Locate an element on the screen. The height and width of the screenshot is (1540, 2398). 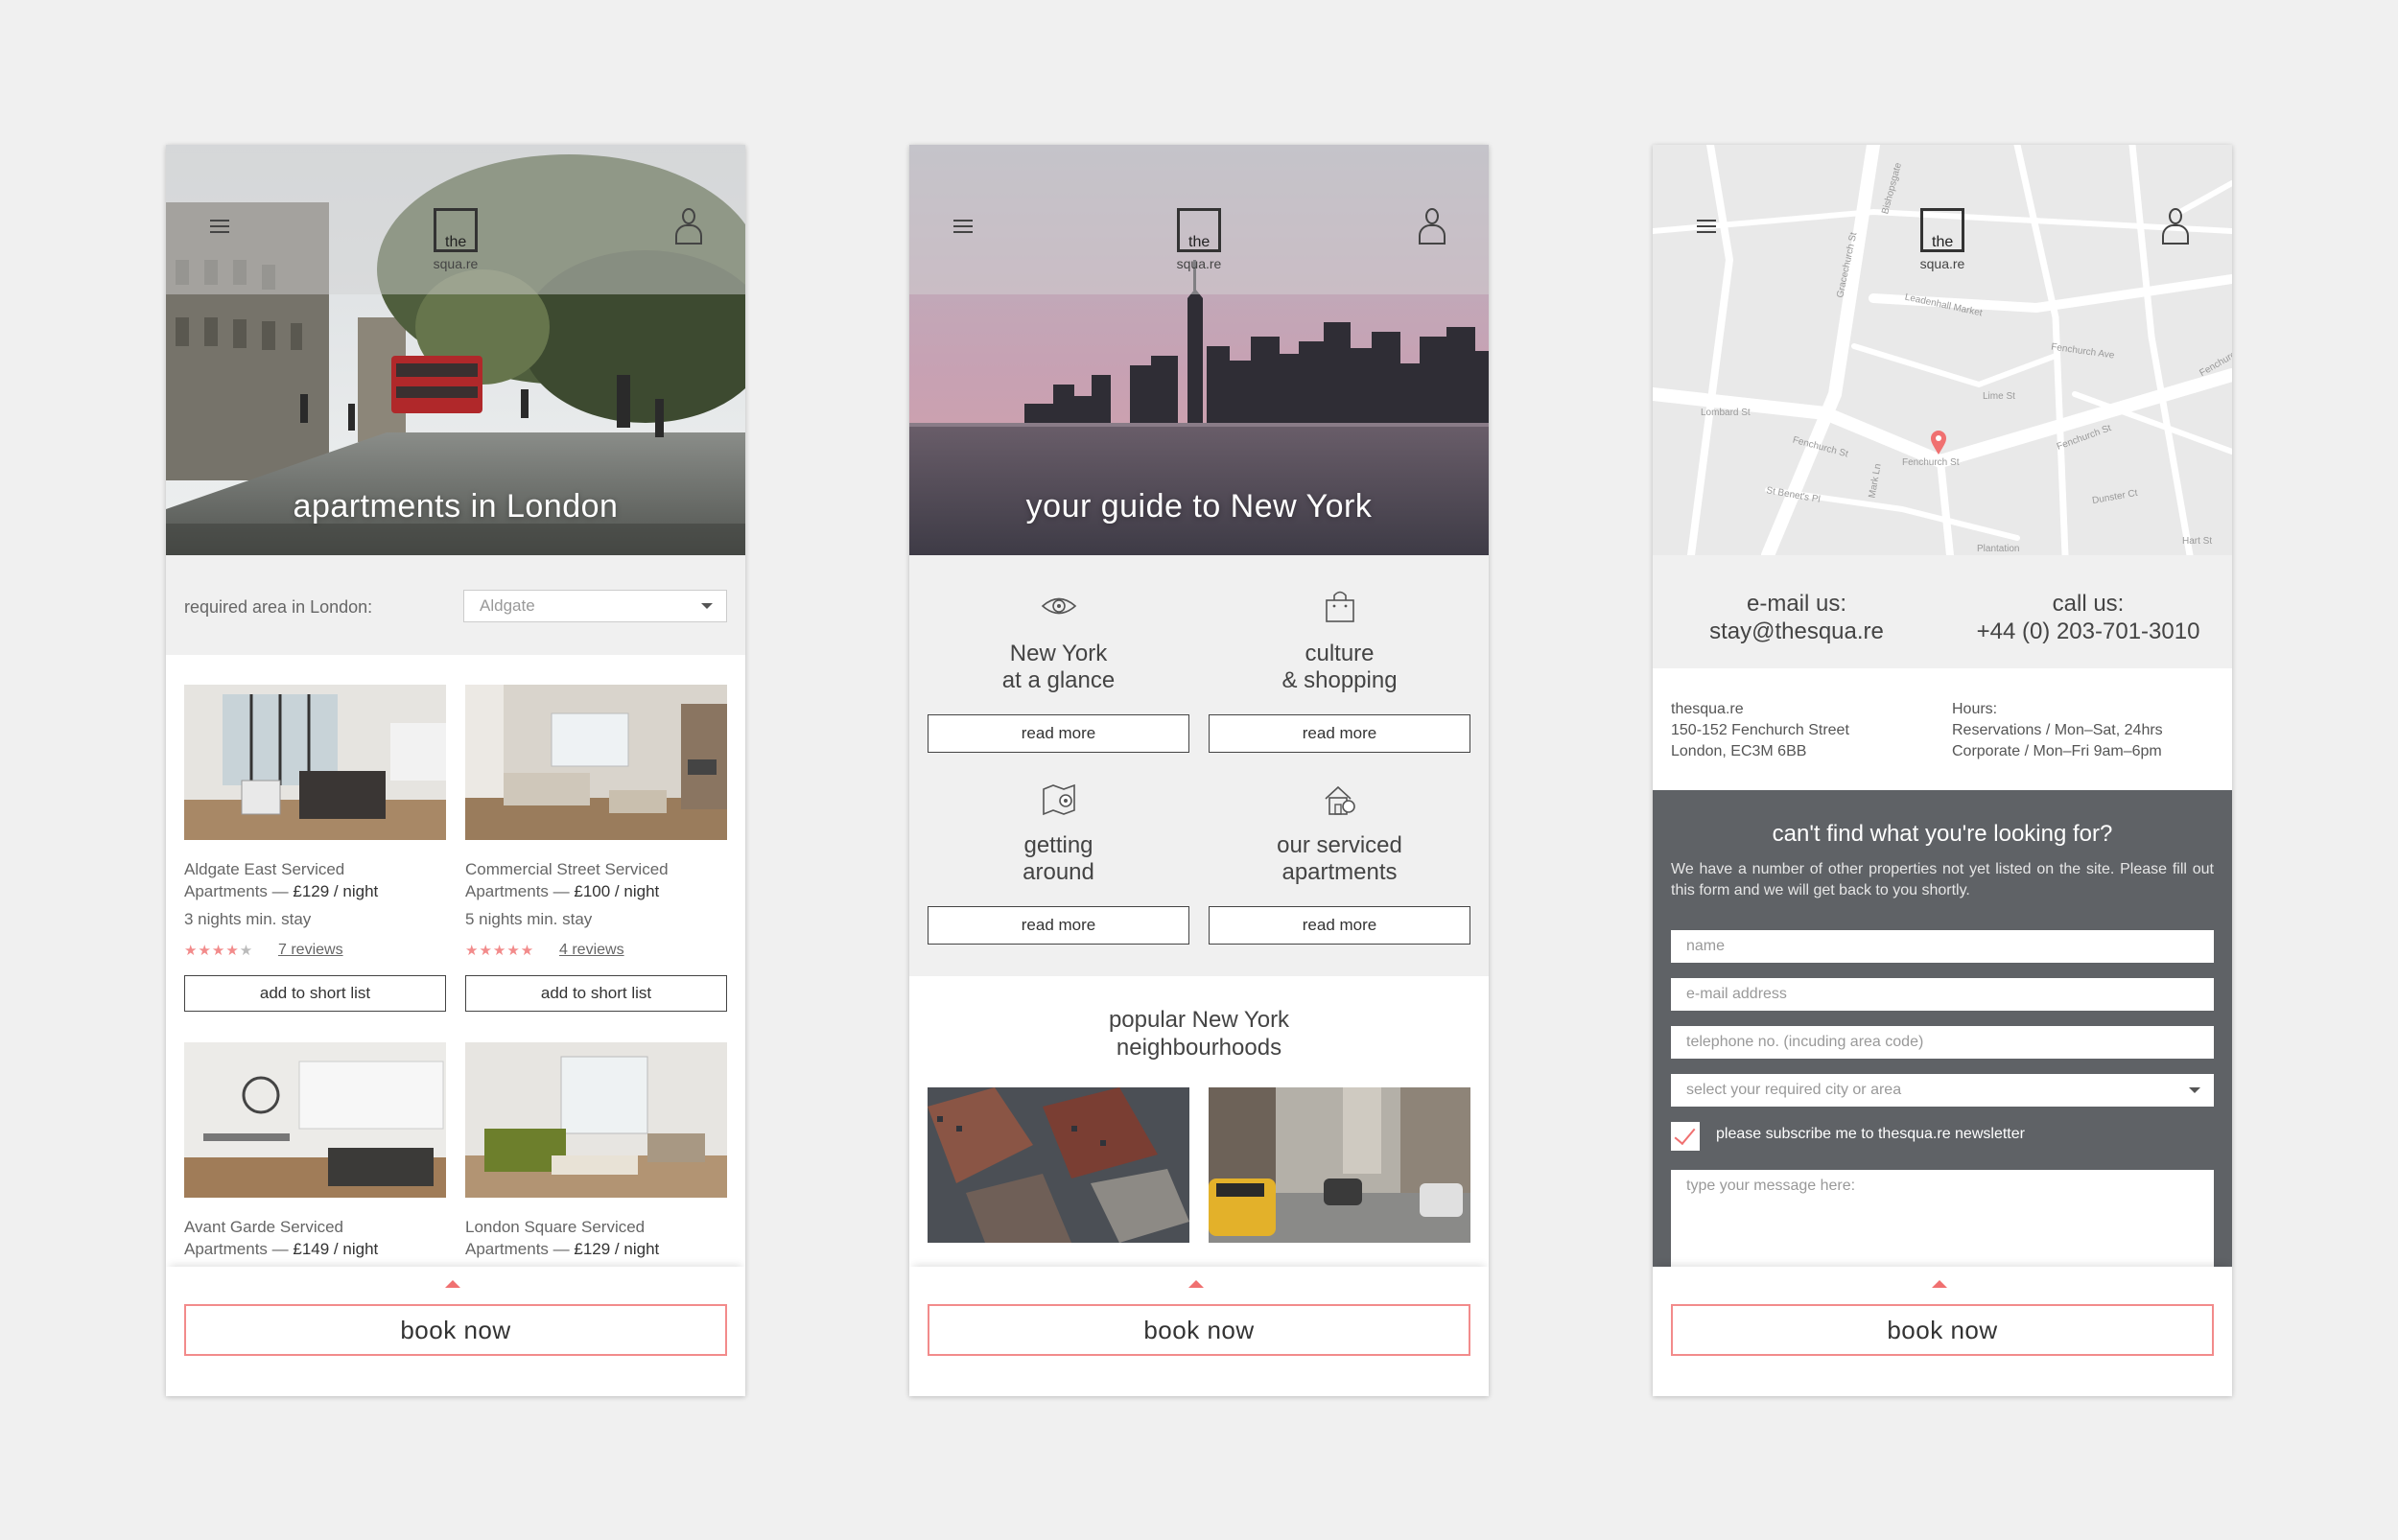
area-select: Aldgate is located at coordinates (595, 606).